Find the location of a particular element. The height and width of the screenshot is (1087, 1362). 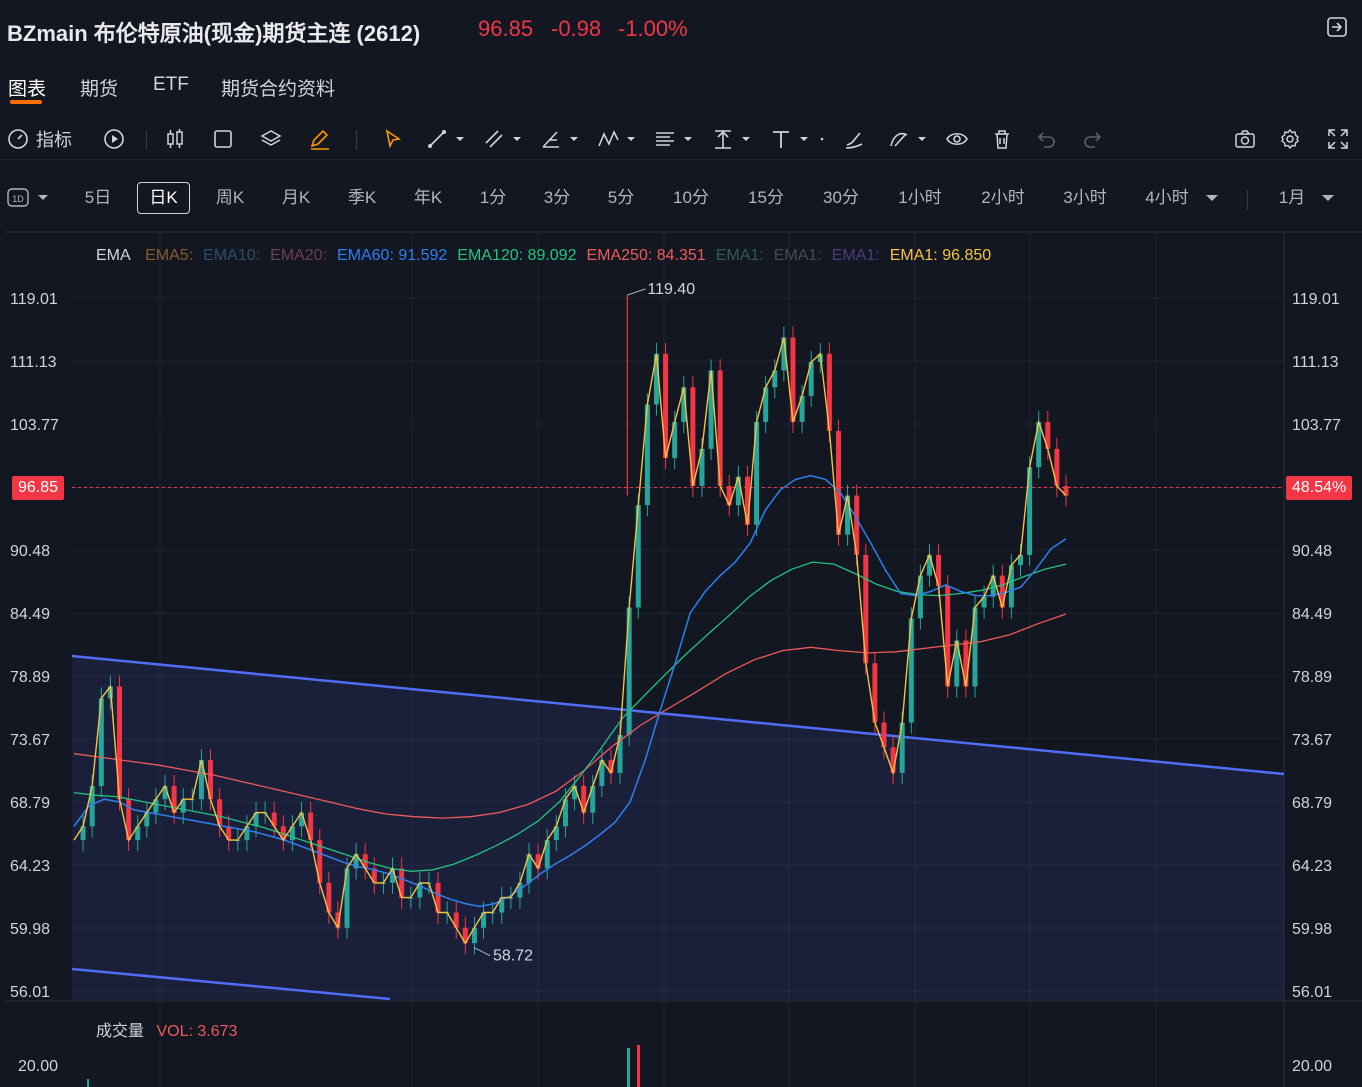

ema-legend-item: EMA120: 89.092 is located at coordinates (517, 255).